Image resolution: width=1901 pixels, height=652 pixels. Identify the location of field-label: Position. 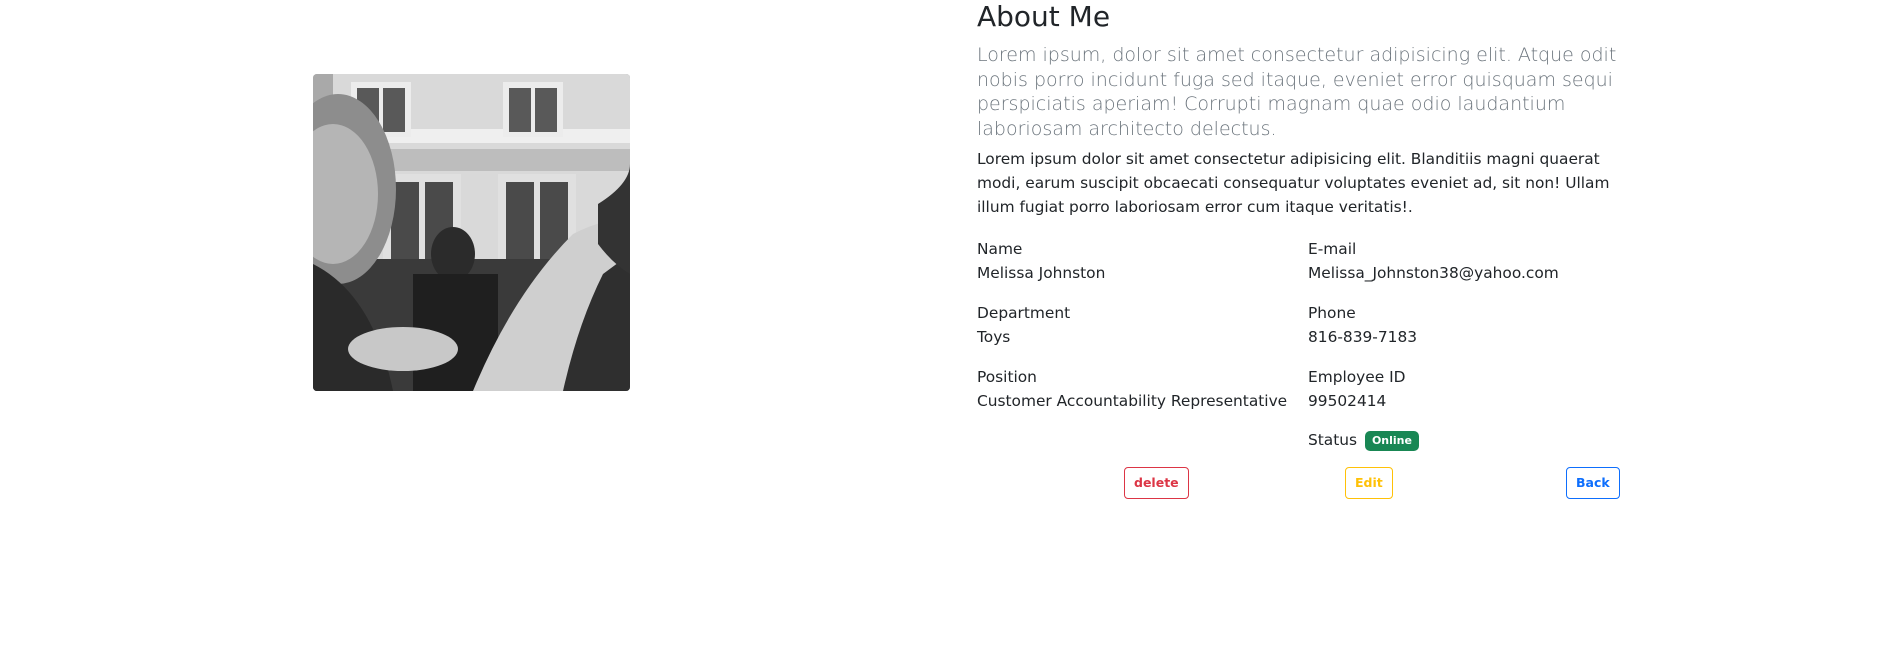
(1007, 377).